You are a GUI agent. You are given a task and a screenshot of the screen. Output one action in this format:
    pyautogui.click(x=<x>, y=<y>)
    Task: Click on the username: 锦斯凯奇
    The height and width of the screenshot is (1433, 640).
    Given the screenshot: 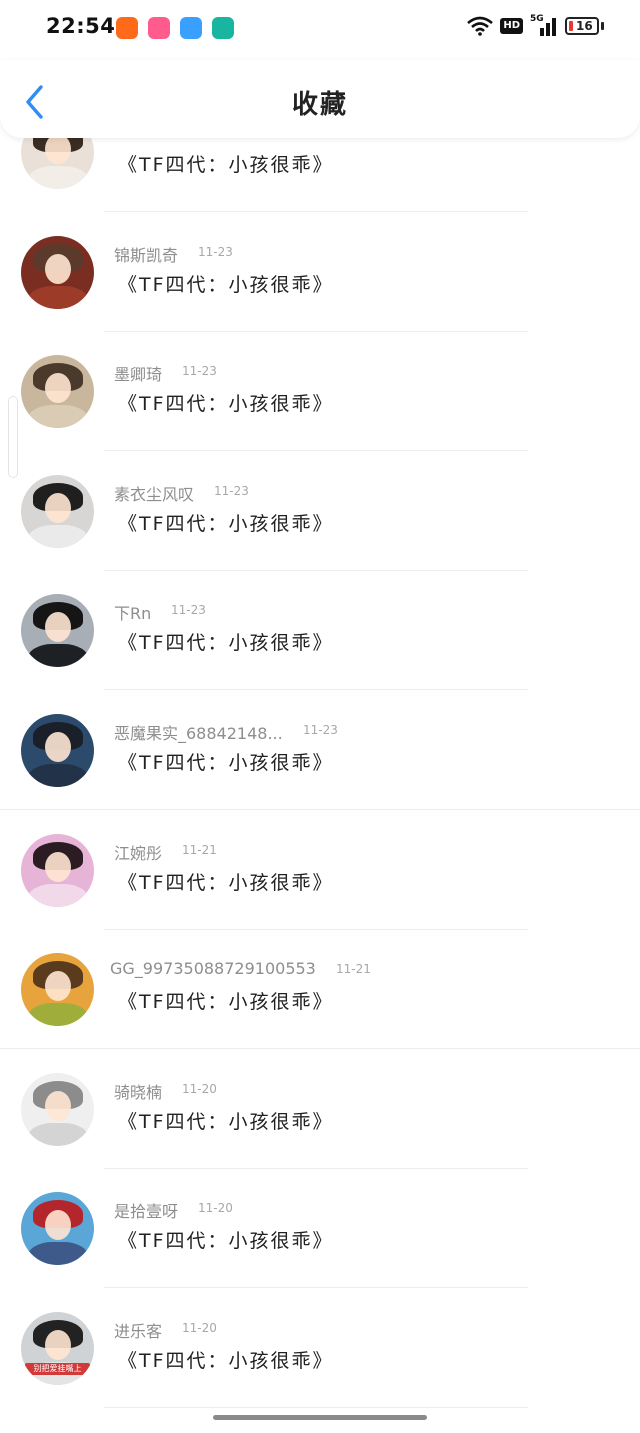 What is the action you would take?
    pyautogui.click(x=146, y=254)
    